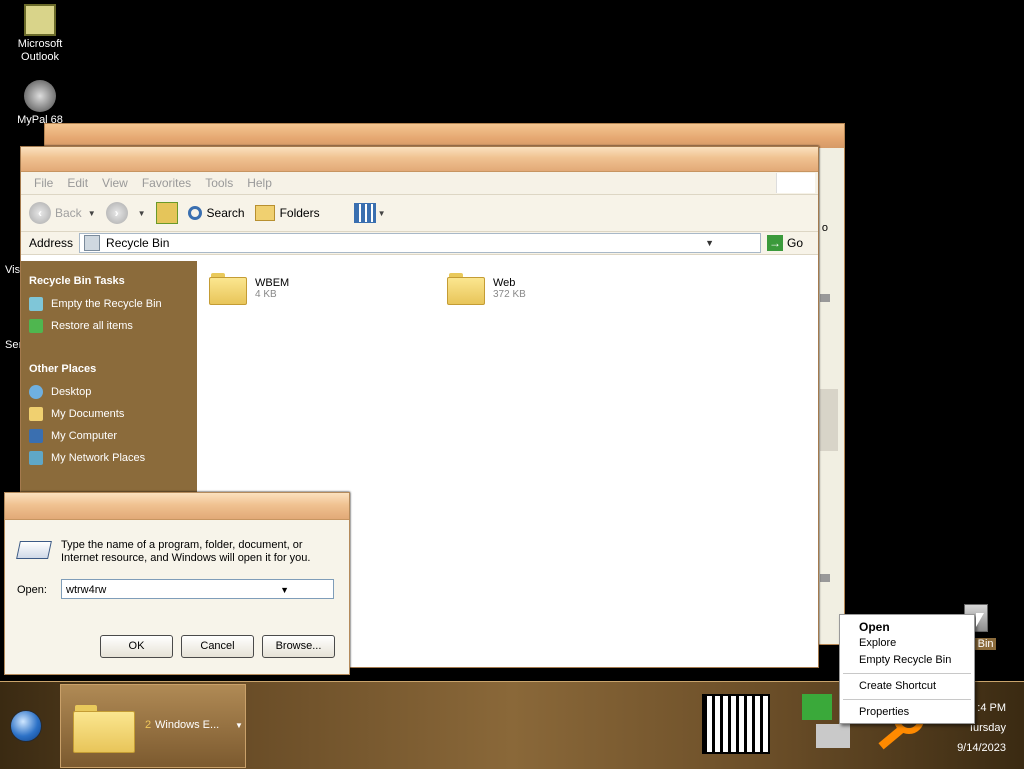 This screenshot has width=1024, height=769. What do you see at coordinates (225, 213) in the screenshot?
I see `search-label: Search` at bounding box center [225, 213].